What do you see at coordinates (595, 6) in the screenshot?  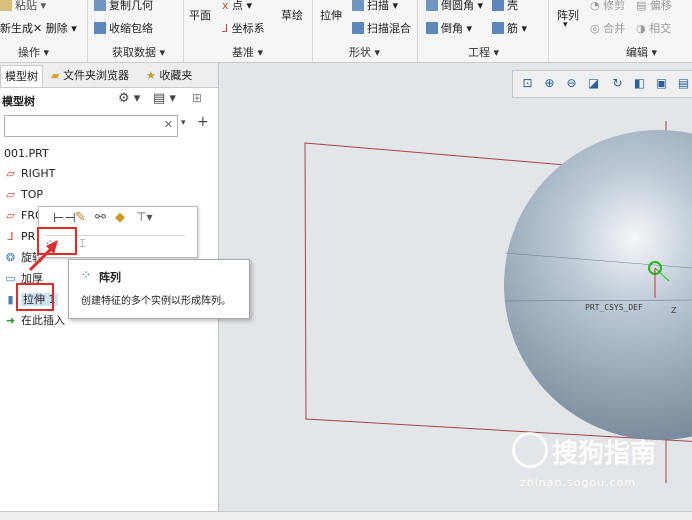 I see `trim-icon: ◔` at bounding box center [595, 6].